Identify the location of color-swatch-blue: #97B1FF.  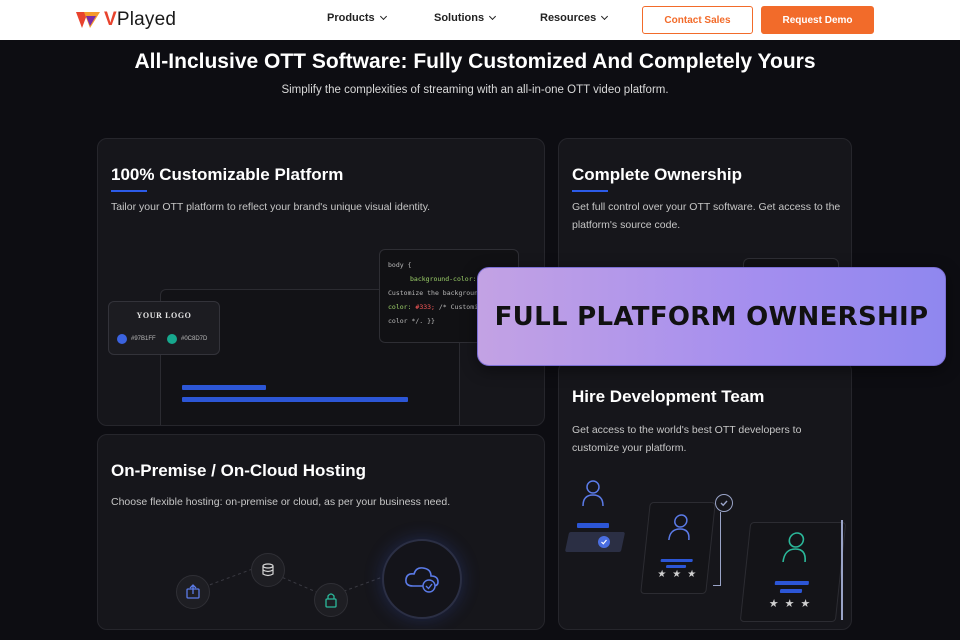
(136, 339).